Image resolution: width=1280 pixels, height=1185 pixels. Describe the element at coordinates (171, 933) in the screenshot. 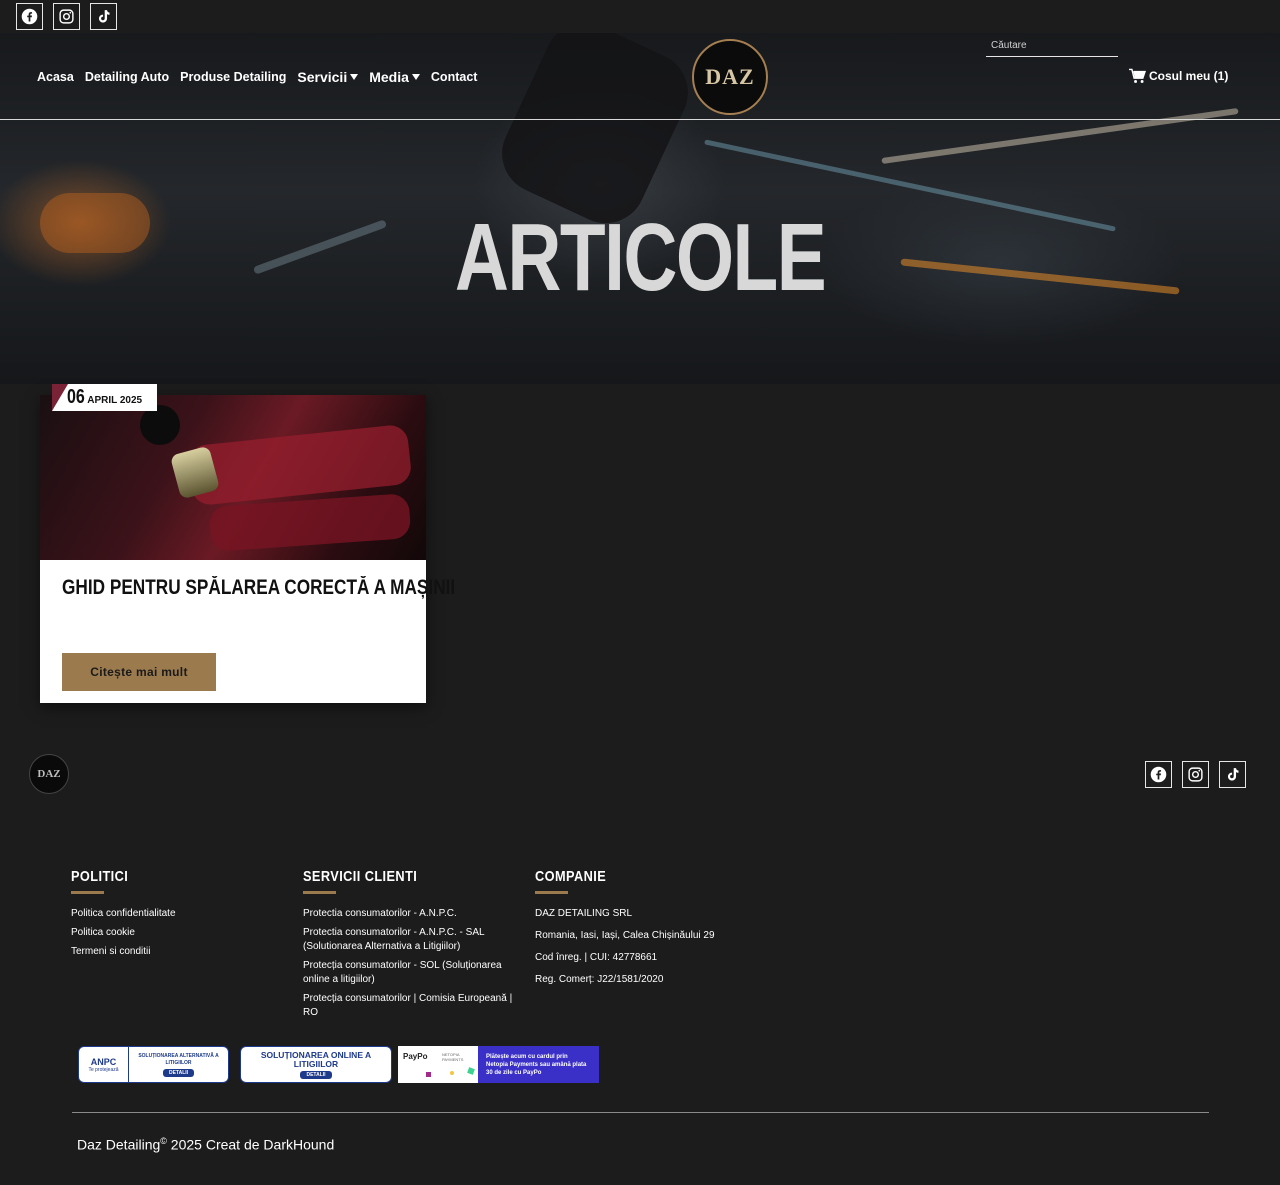

I see `footer-link: Politica cookie` at that location.